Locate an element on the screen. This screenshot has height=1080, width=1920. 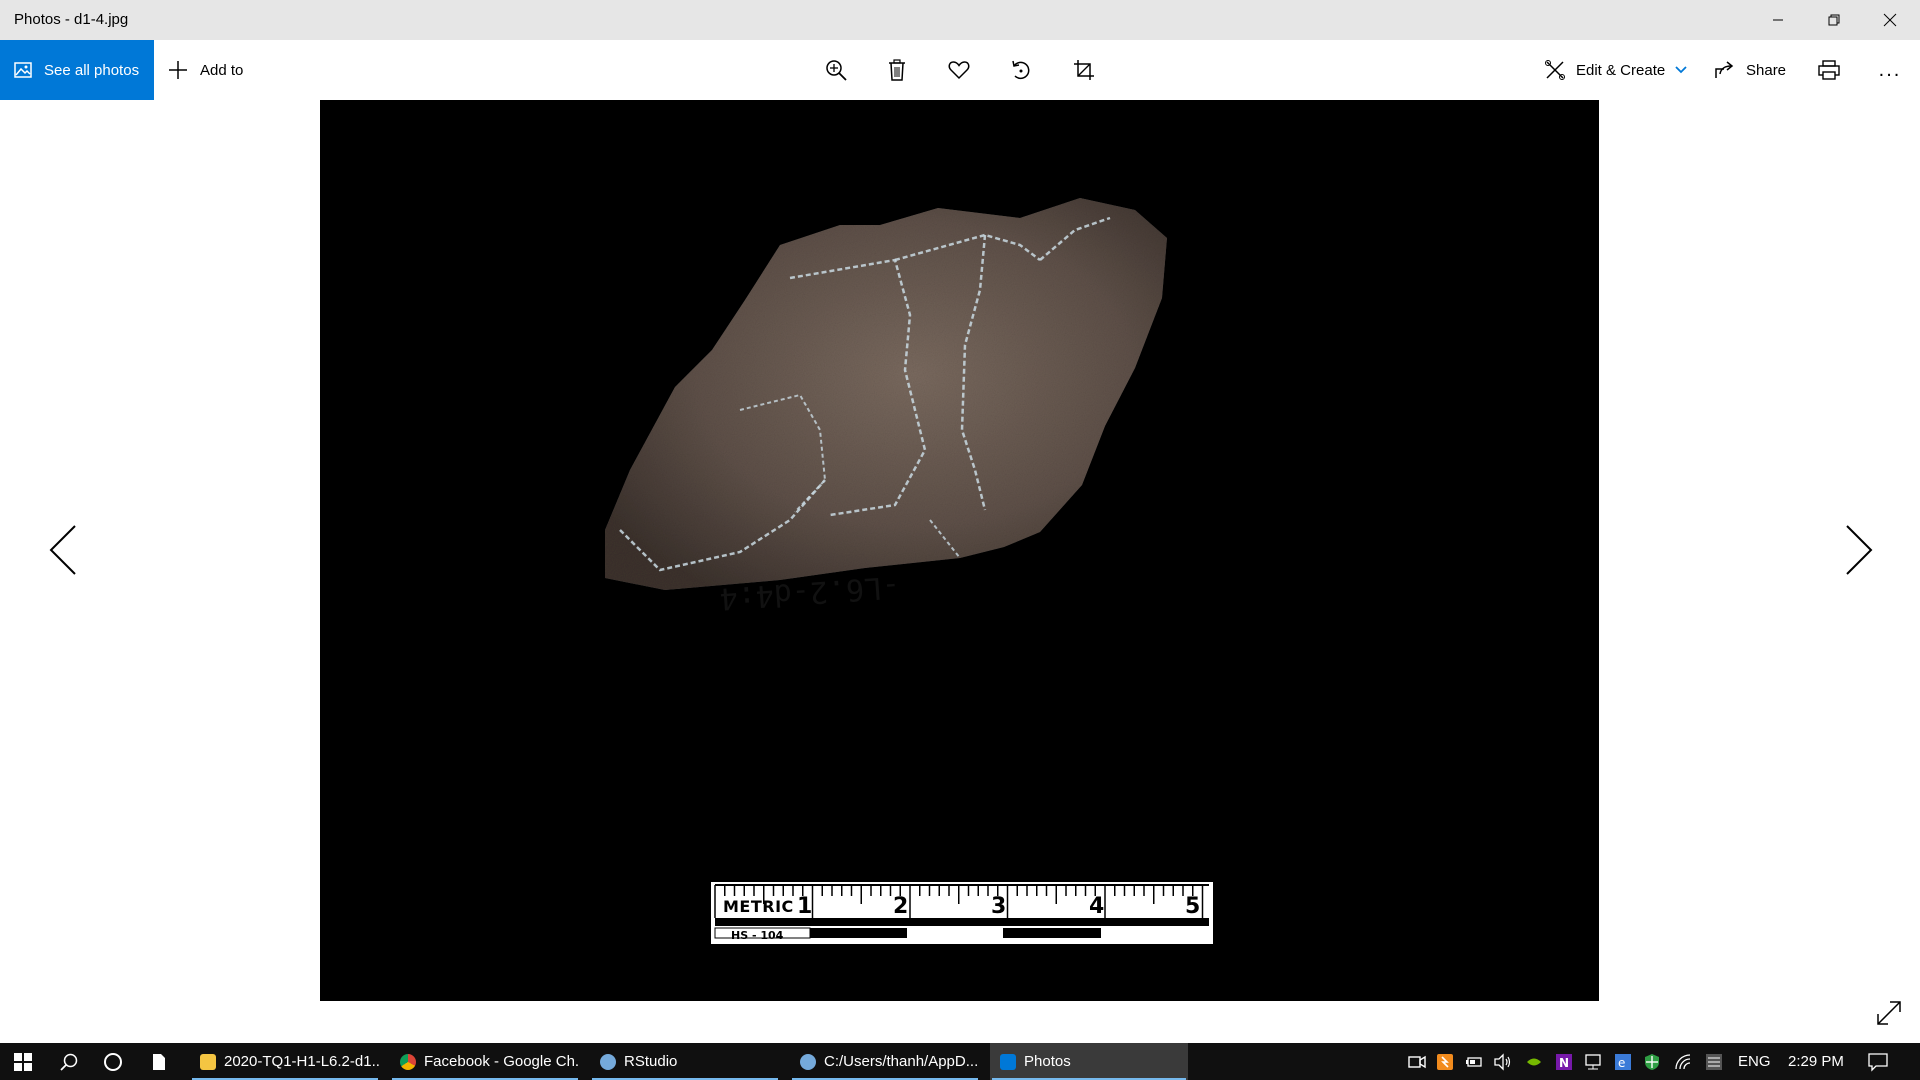
svg-text: N is located at coordinates (1564, 1063).